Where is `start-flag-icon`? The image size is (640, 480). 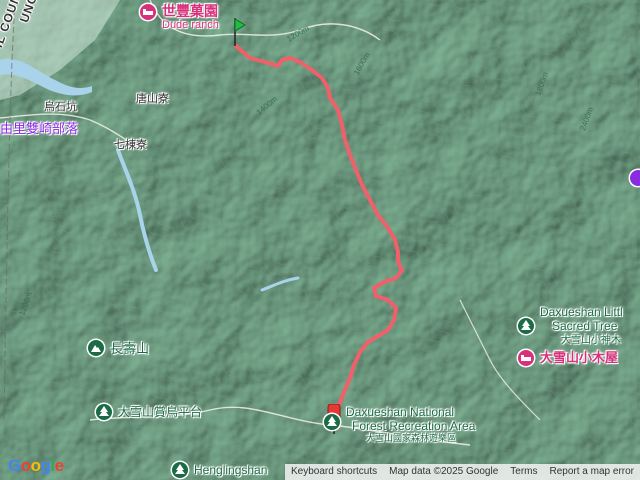 start-flag-icon is located at coordinates (237, 31).